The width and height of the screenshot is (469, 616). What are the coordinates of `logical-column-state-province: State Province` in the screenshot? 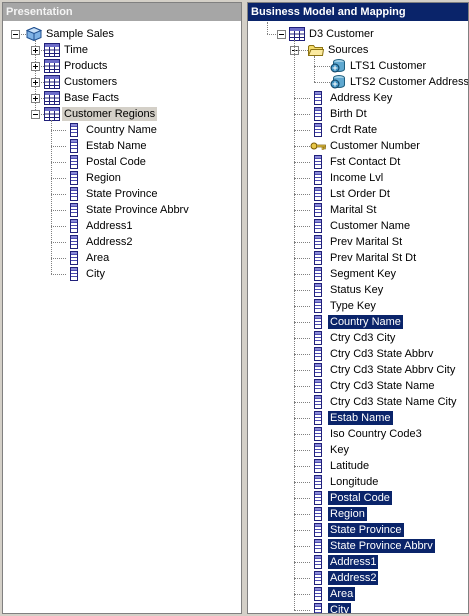 It's located at (358, 530).